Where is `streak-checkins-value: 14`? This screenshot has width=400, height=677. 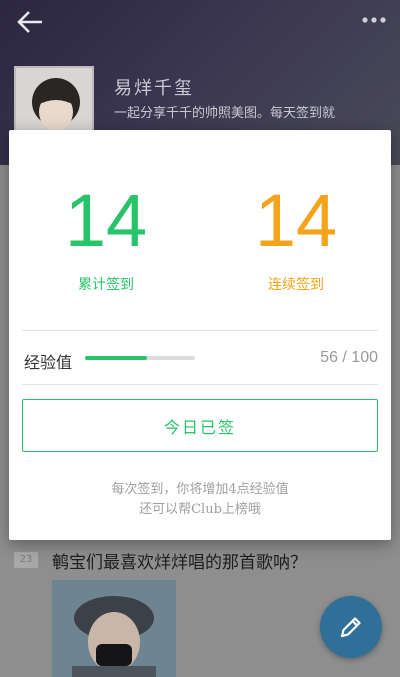 streak-checkins-value: 14 is located at coordinates (296, 220).